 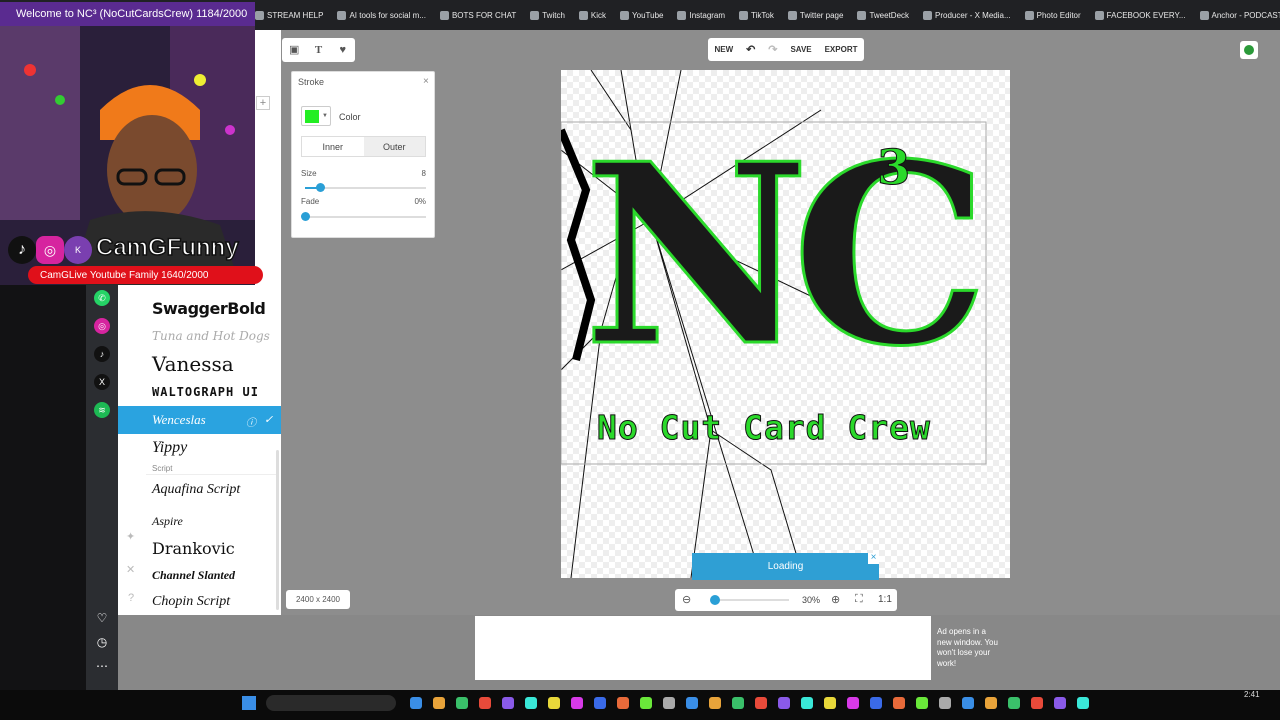 I want to click on bookmark-item: Twitter page, so click(x=815, y=15).